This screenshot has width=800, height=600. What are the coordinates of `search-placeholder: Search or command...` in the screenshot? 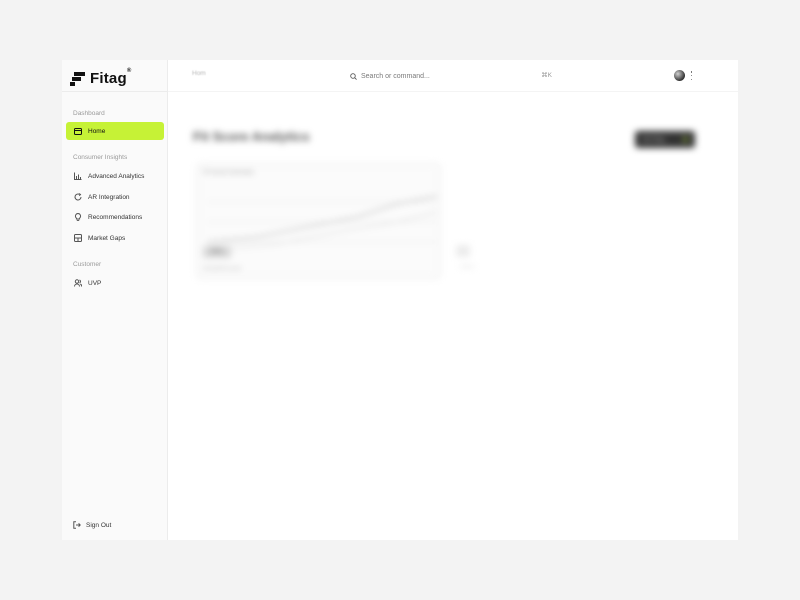 It's located at (395, 76).